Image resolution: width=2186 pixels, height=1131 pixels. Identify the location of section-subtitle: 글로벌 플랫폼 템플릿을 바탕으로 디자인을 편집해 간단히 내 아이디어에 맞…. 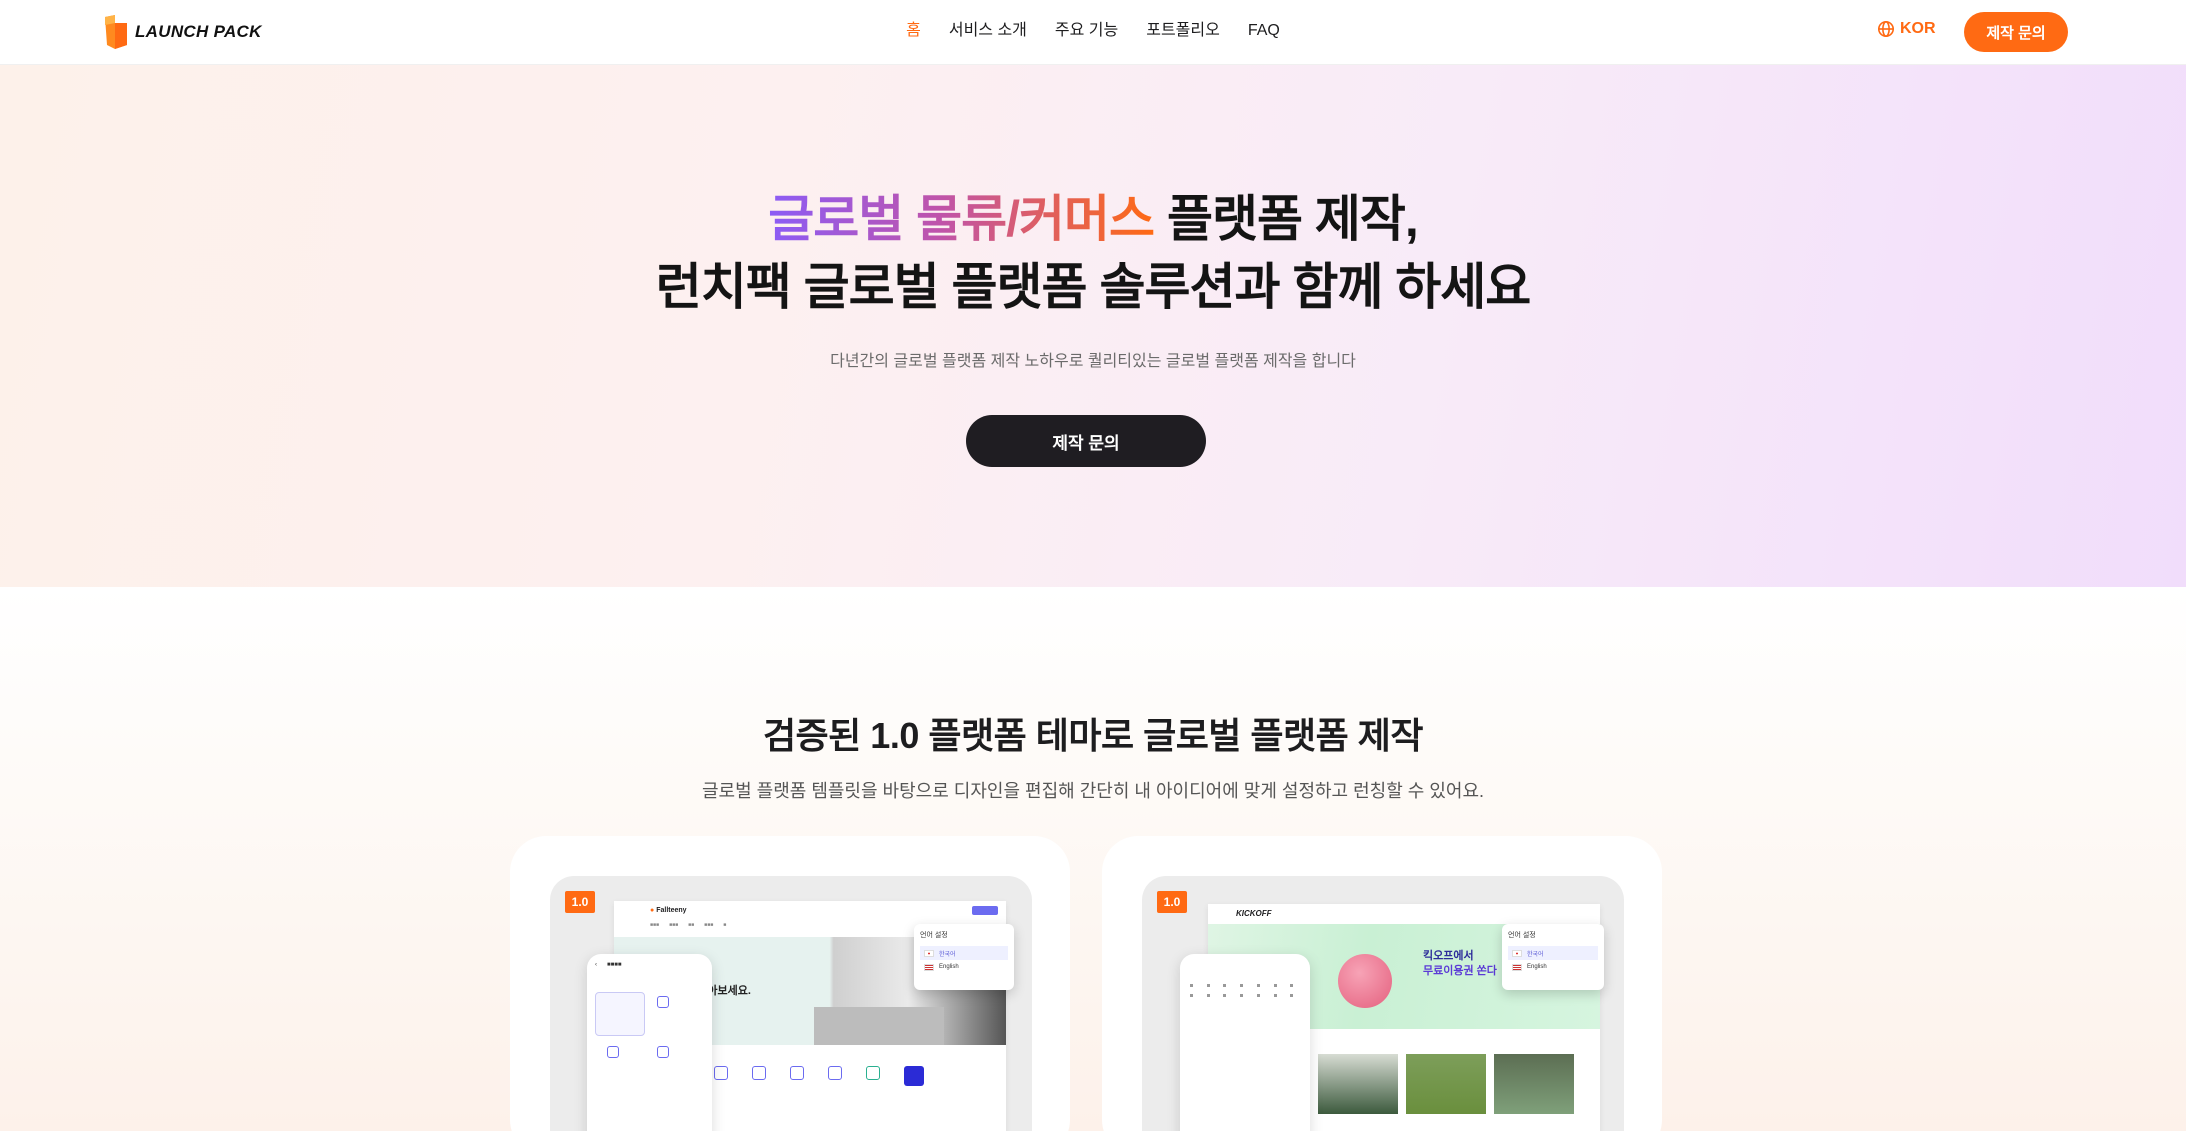
(1093, 791).